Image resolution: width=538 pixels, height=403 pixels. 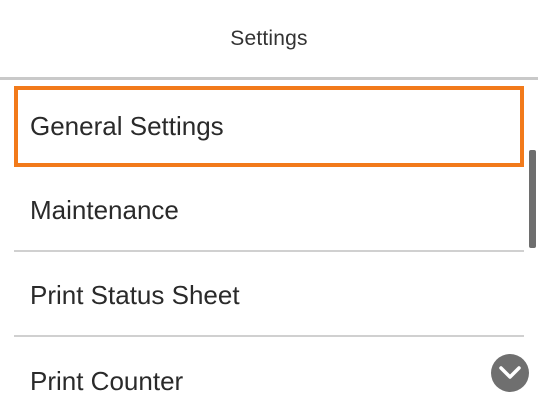 I want to click on scrollbar, so click(x=532, y=245).